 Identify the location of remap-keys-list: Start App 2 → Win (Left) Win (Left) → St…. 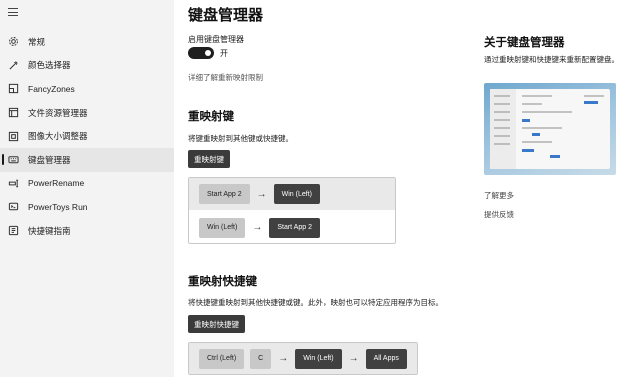
(292, 210).